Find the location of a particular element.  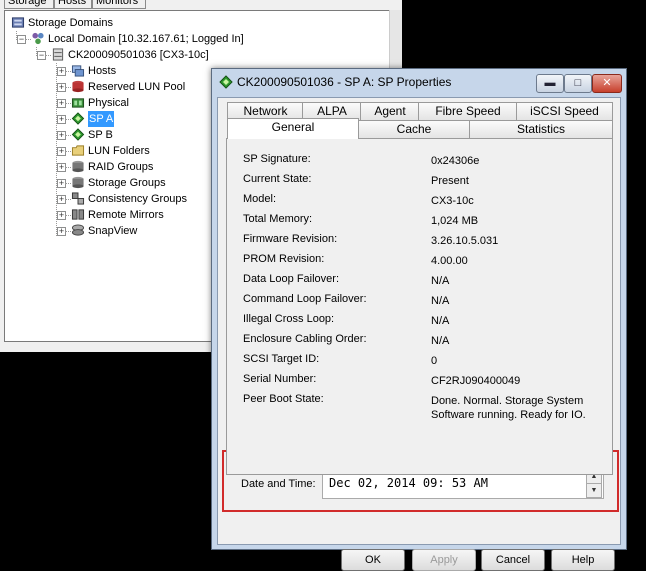

property-value: CX3-10c is located at coordinates (452, 201).